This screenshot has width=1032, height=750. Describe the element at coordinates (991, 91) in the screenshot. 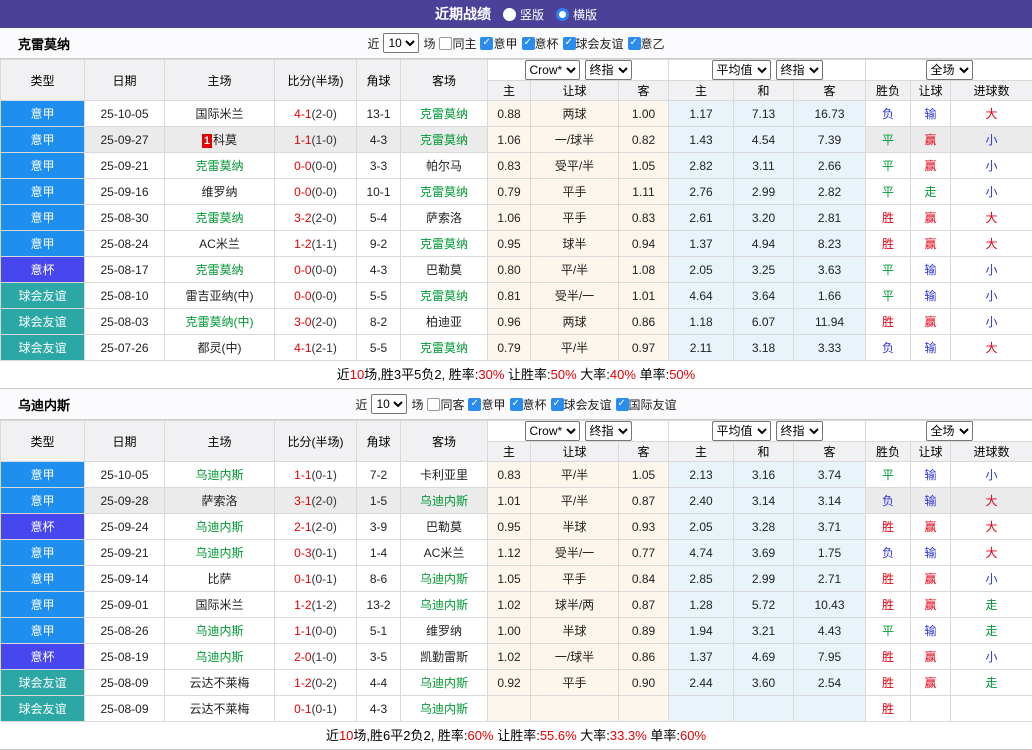

I see `sub-header-goals: 进球数` at that location.